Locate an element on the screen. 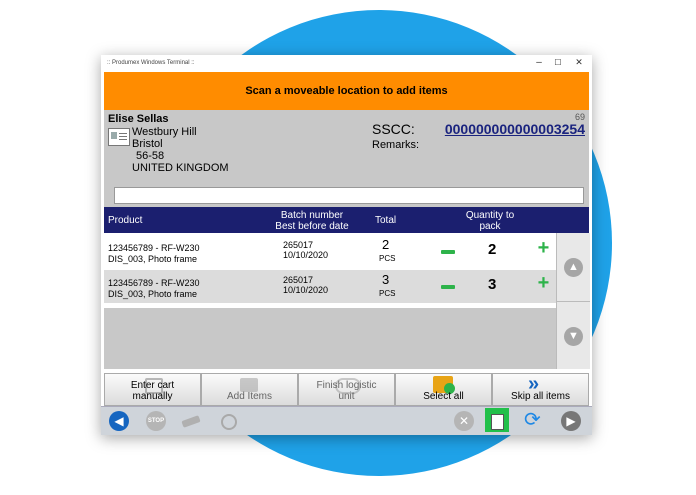 This screenshot has height=495, width=696. arrow-left-icon: ◀ is located at coordinates (119, 421).